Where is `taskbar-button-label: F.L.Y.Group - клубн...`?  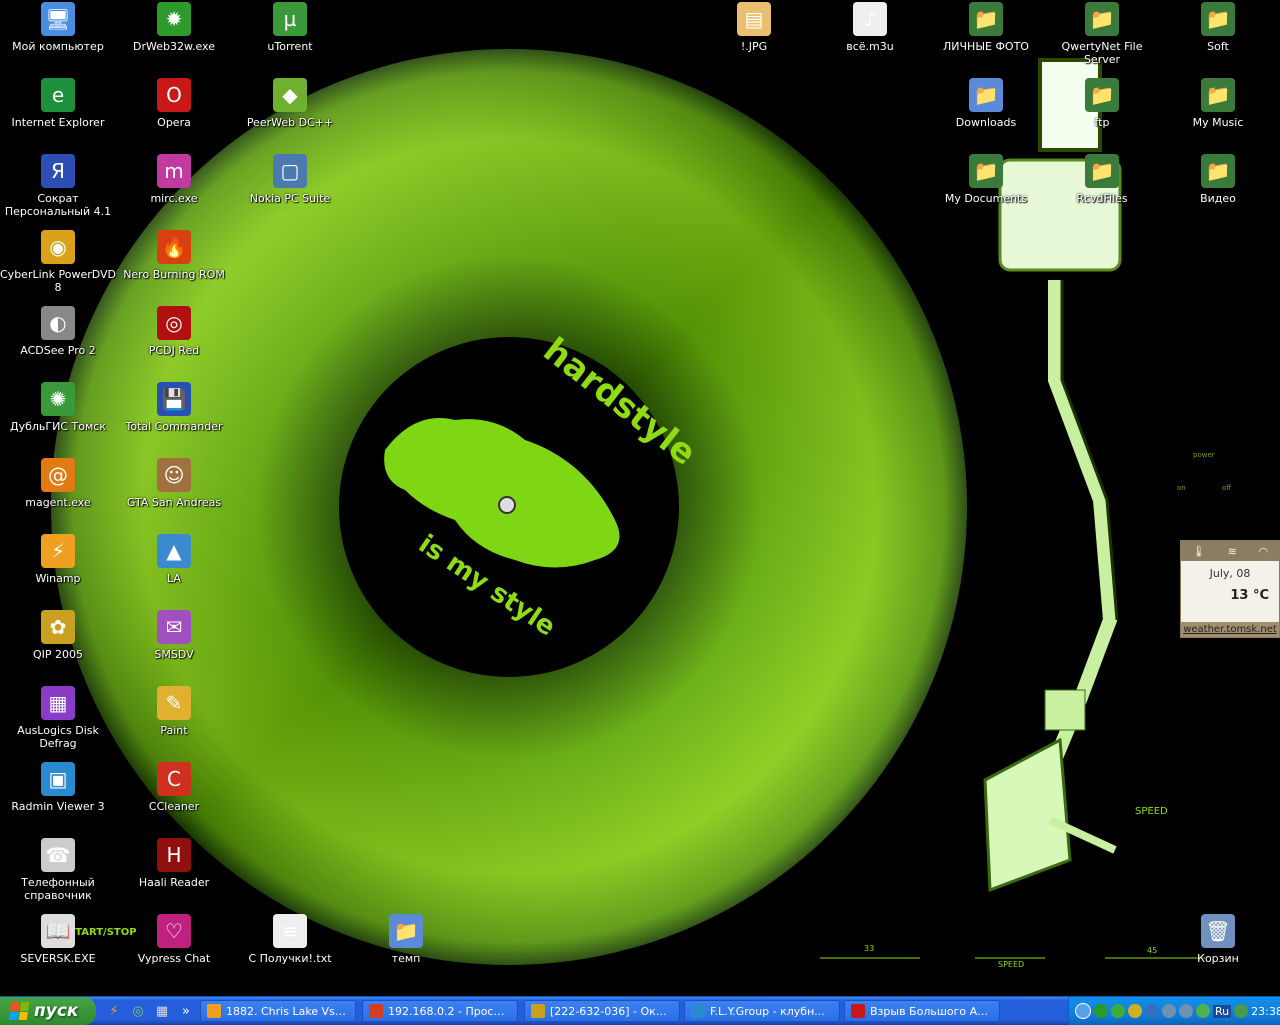 taskbar-button-label: F.L.Y.Group - клубн... is located at coordinates (767, 1011).